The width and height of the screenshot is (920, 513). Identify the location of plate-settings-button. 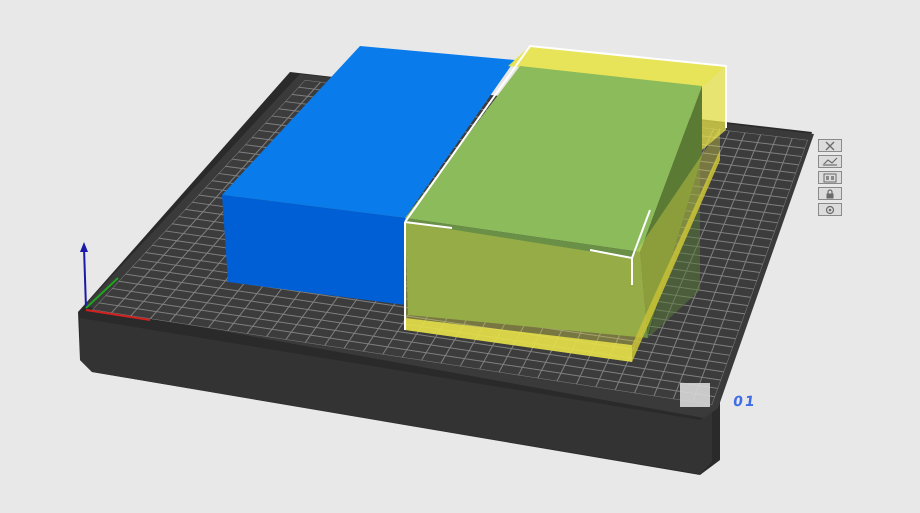
(830, 209).